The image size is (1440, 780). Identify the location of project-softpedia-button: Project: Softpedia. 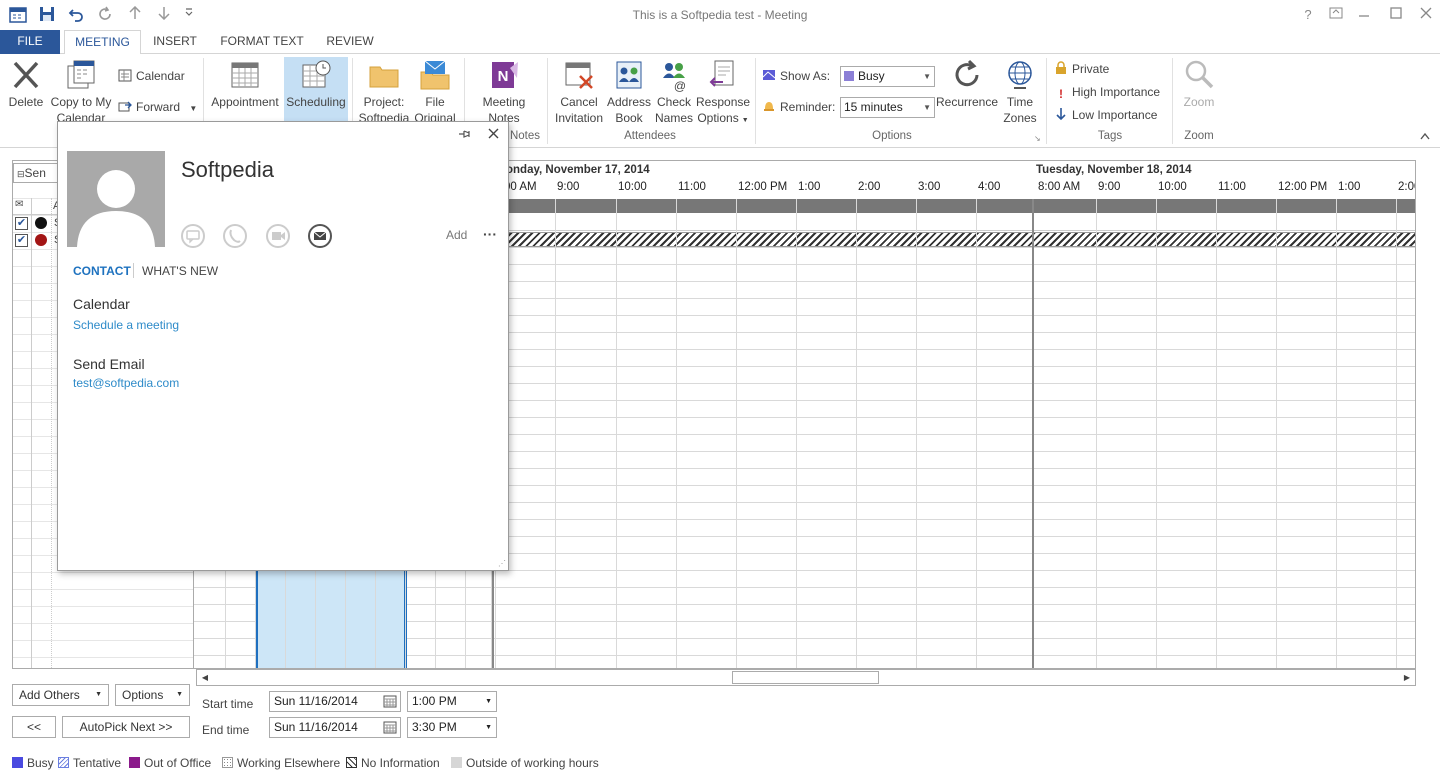
(384, 92).